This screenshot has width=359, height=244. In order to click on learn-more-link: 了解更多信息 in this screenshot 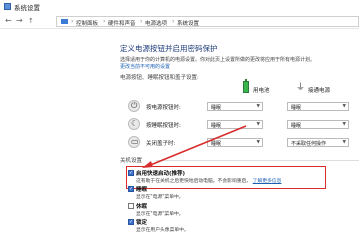, I will do `click(267, 181)`.